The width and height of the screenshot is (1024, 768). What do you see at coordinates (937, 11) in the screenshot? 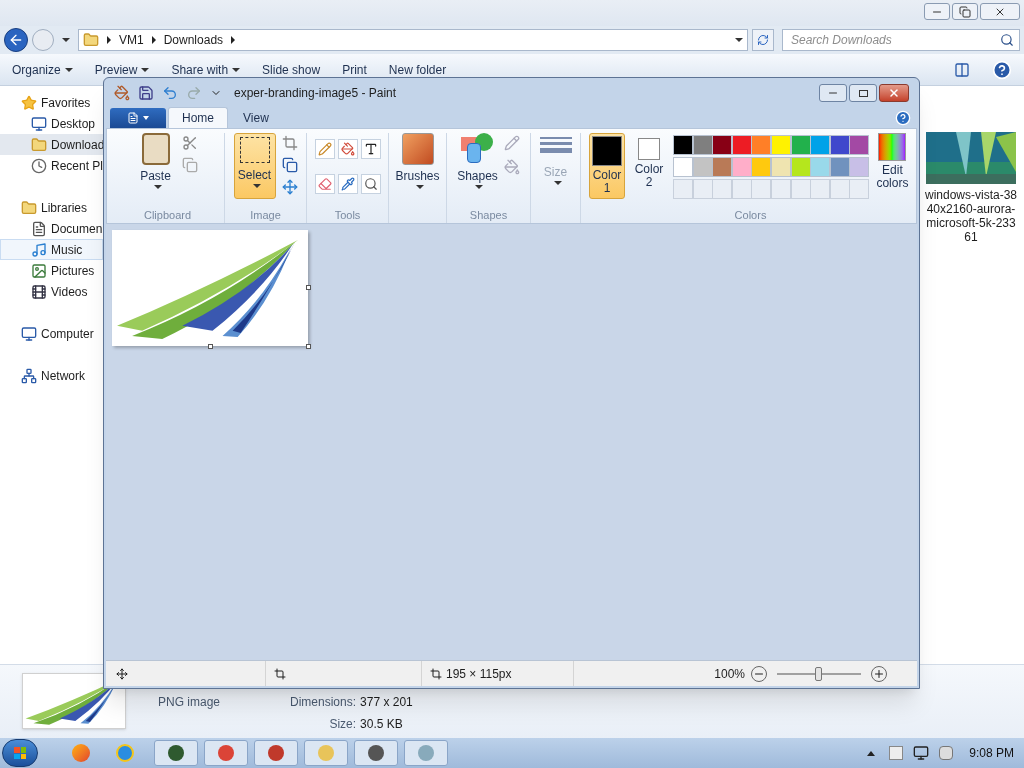
I see `minimize-button` at bounding box center [937, 11].